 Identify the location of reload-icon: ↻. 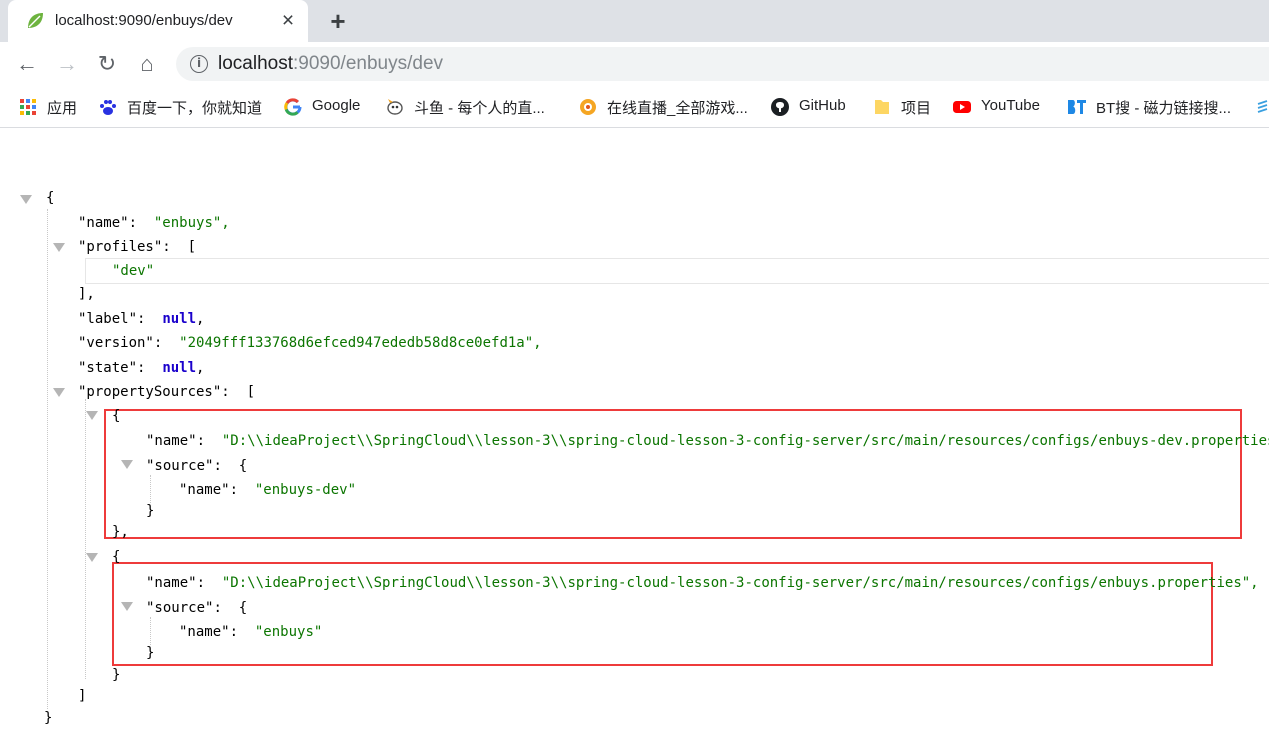
(107, 64).